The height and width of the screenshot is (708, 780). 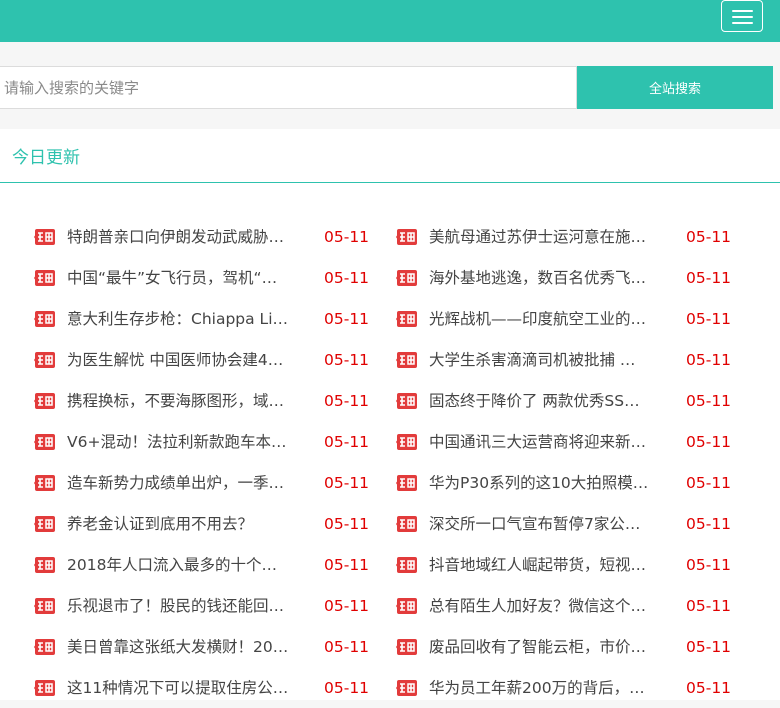 I want to click on news-item: 美日曾靠这张纸大发横财！20… 05-11, so click(x=205, y=646).